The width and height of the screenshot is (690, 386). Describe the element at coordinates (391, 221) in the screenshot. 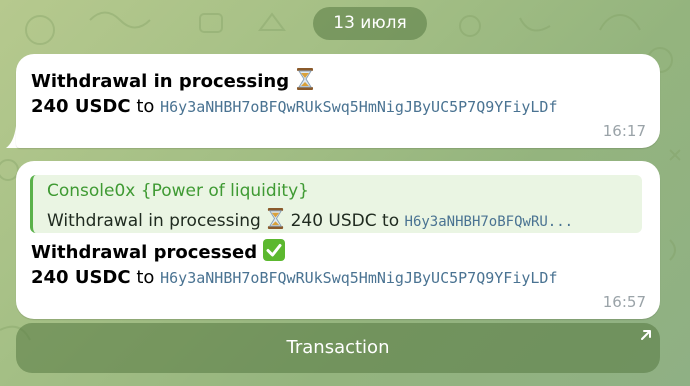

I see `reply-to-word: to` at that location.